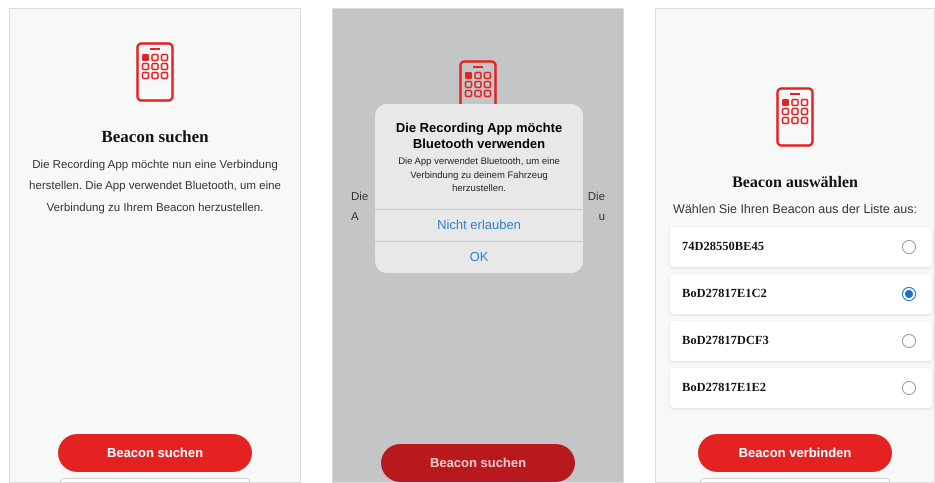 The image size is (935, 483). I want to click on screen-title: Beacon auswählen, so click(795, 183).